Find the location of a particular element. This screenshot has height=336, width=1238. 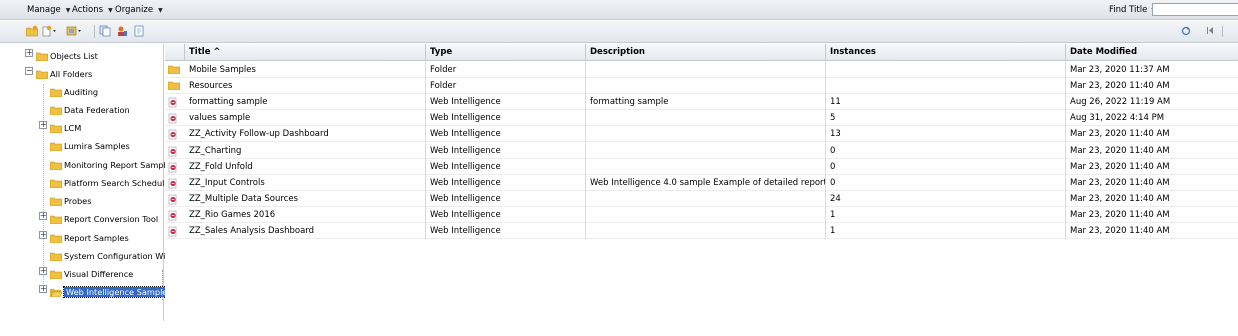

tree-item-monitoring-report-sample: Monitoring Report Sample is located at coordinates (110, 166).